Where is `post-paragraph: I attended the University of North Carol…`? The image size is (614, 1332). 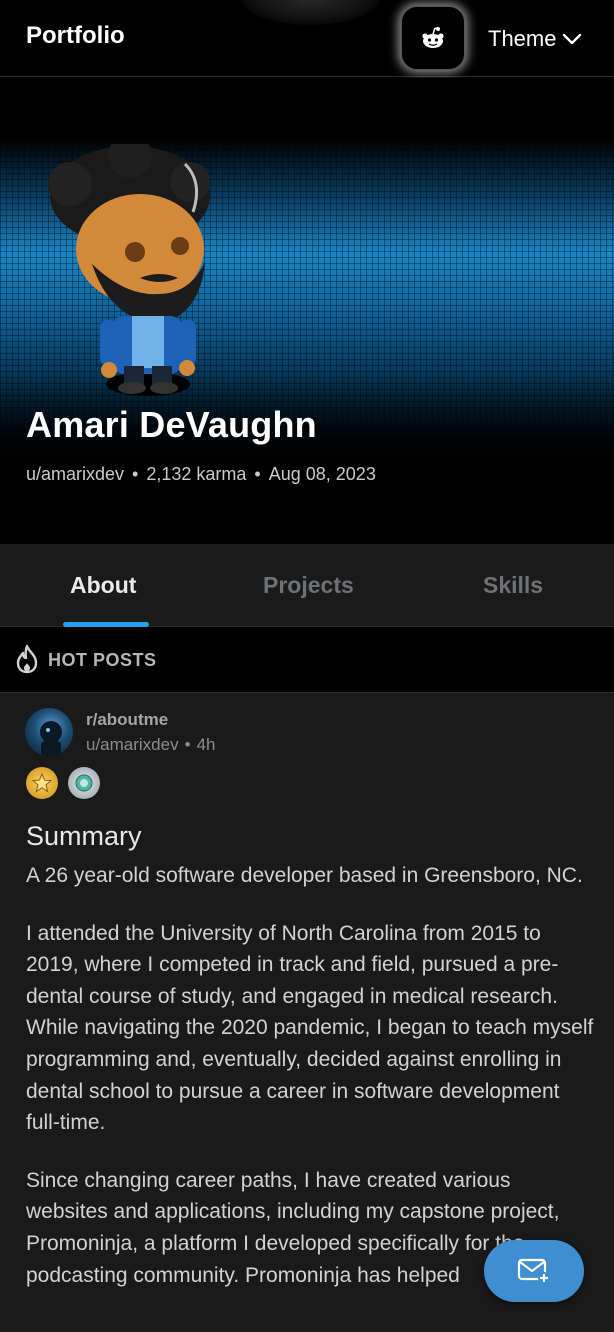 post-paragraph: I attended the University of North Carol… is located at coordinates (310, 1028).